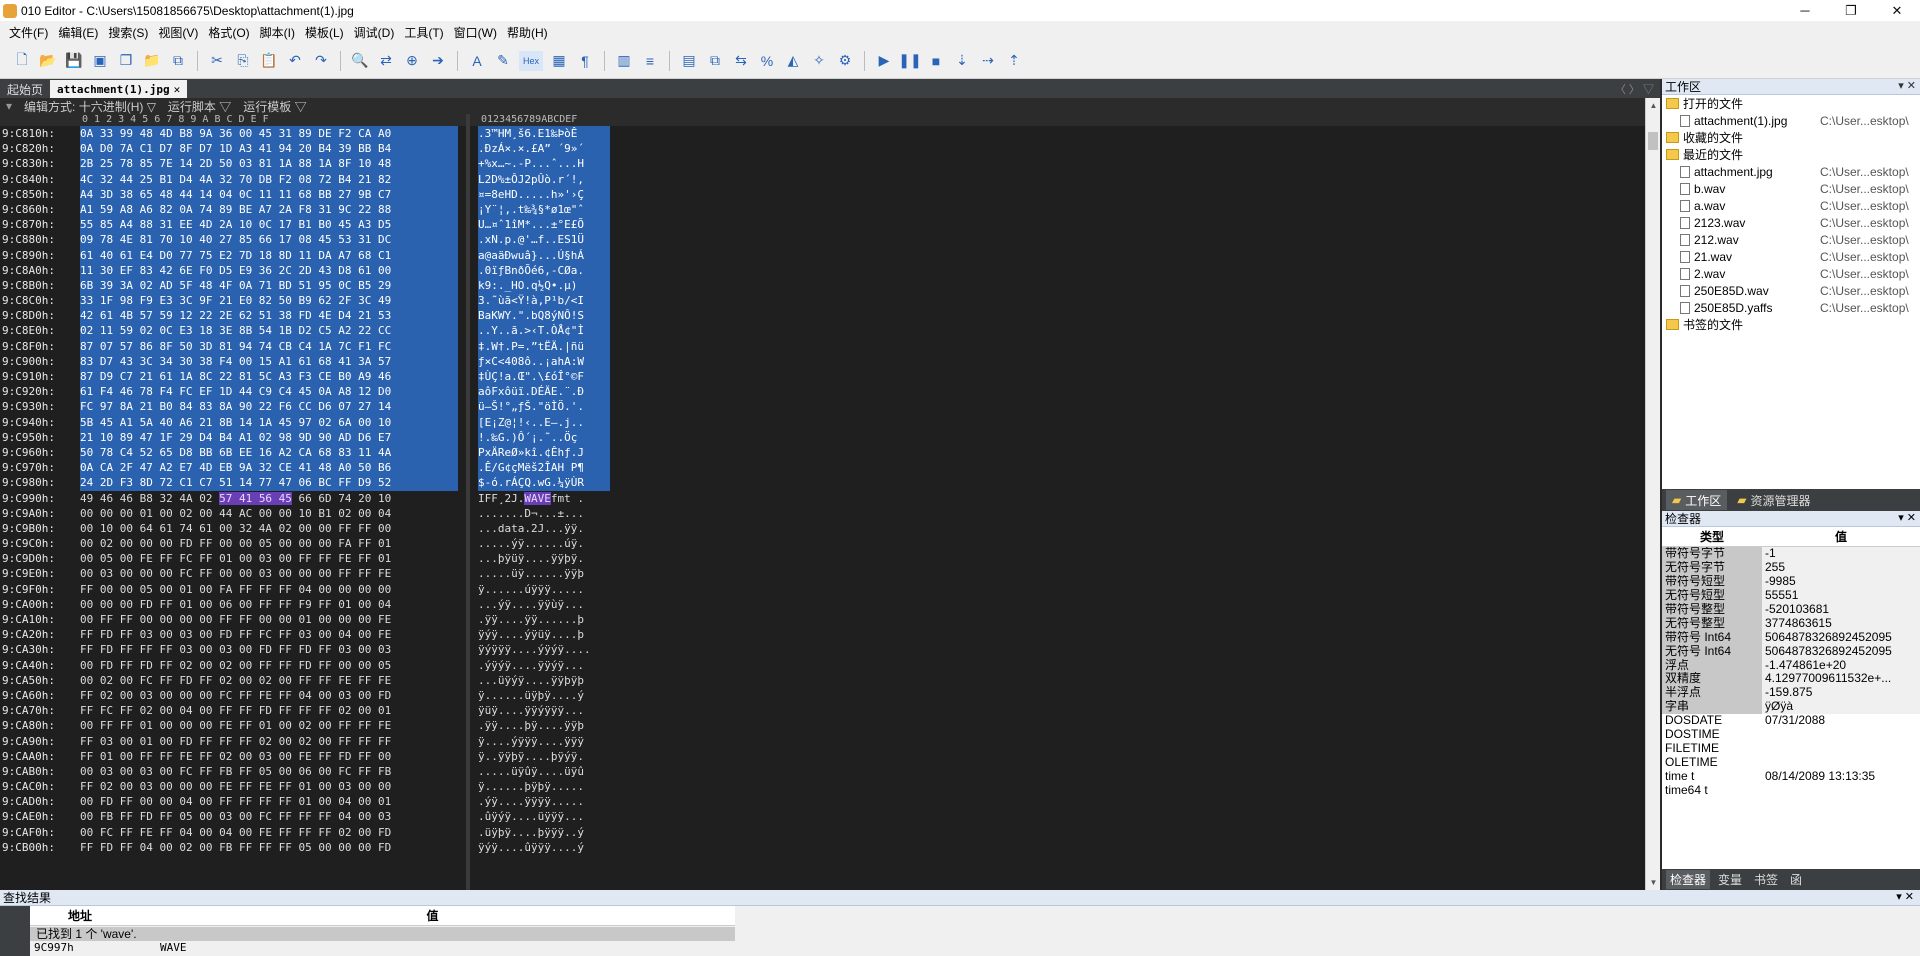 The height and width of the screenshot is (956, 1920). Describe the element at coordinates (1791, 239) in the screenshot. I see `recent-file-item: 212.wav C:\User...esktop\` at that location.